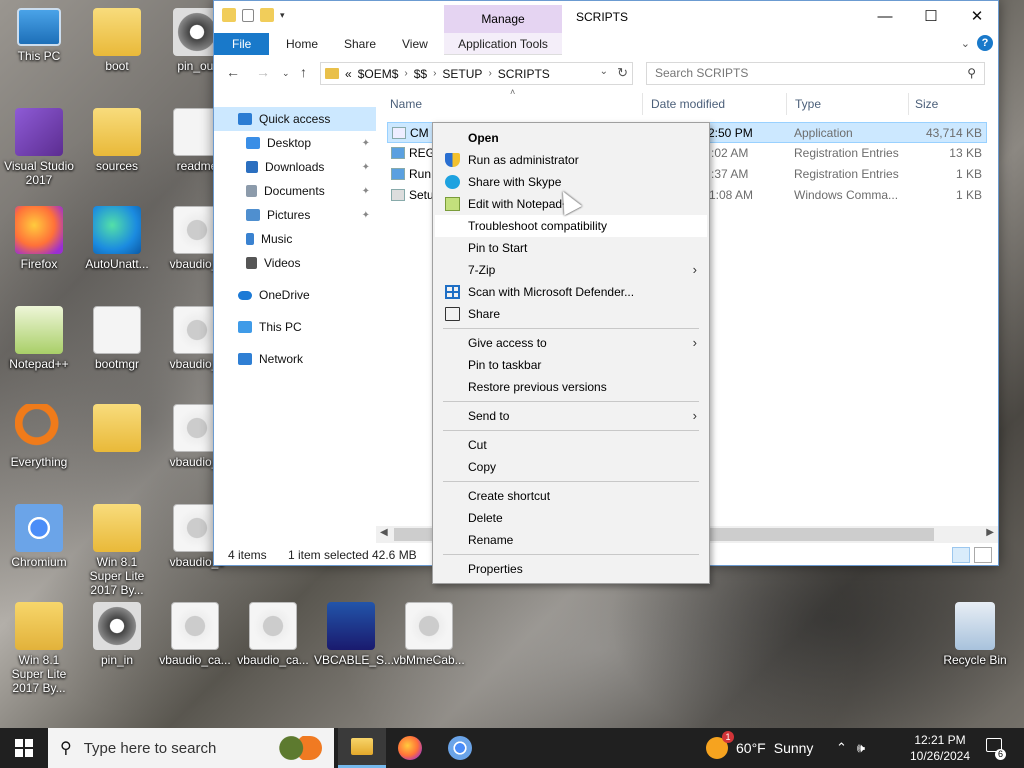 The image size is (1024, 768). What do you see at coordinates (117, 338) in the screenshot?
I see `desktop-icon-bootmgr: bootmgr` at bounding box center [117, 338].